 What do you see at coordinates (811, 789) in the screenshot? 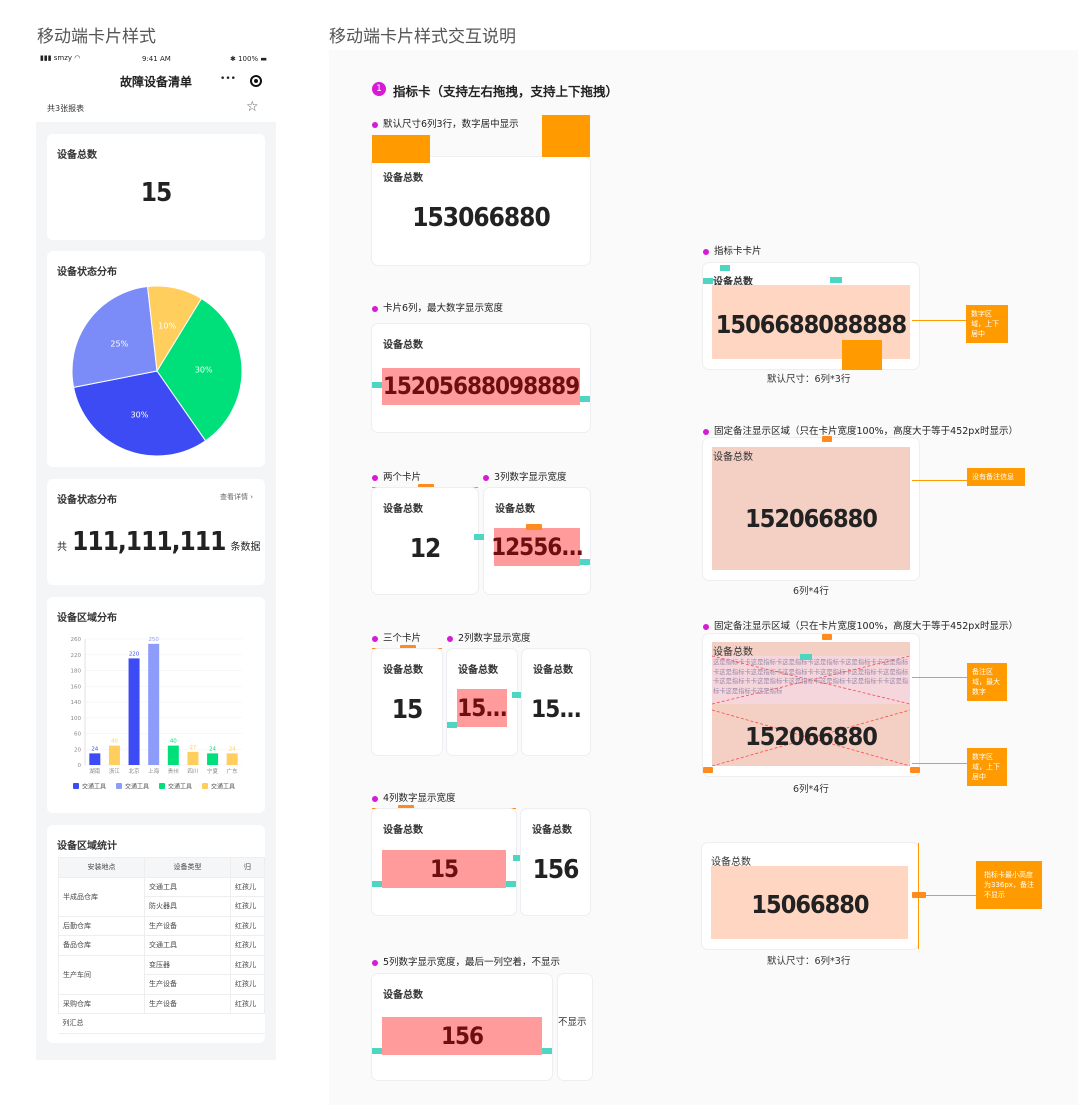
I see `caption-64b: 6列*4行` at bounding box center [811, 789].